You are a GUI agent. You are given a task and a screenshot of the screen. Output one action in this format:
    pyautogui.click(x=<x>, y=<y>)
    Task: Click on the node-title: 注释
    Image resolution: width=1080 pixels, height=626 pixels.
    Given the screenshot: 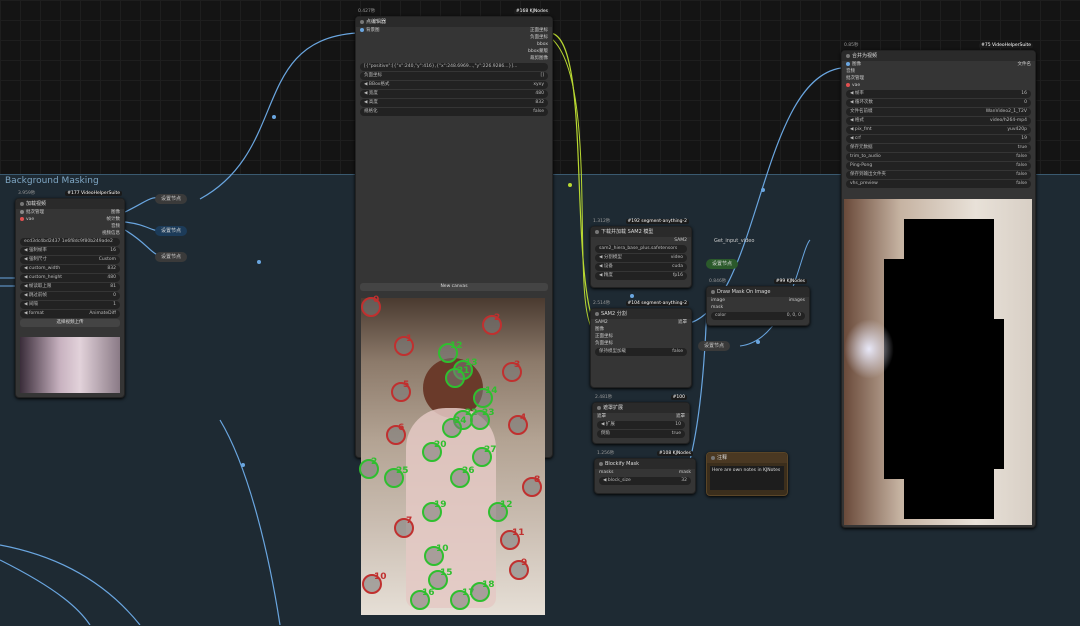 What is the action you would take?
    pyautogui.click(x=747, y=458)
    